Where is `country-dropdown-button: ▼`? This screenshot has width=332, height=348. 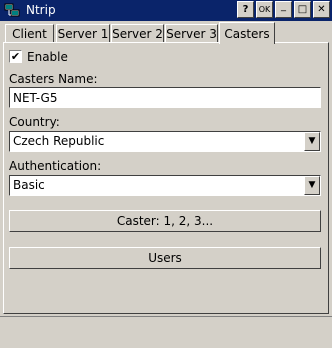
country-dropdown-button: ▼ is located at coordinates (312, 141).